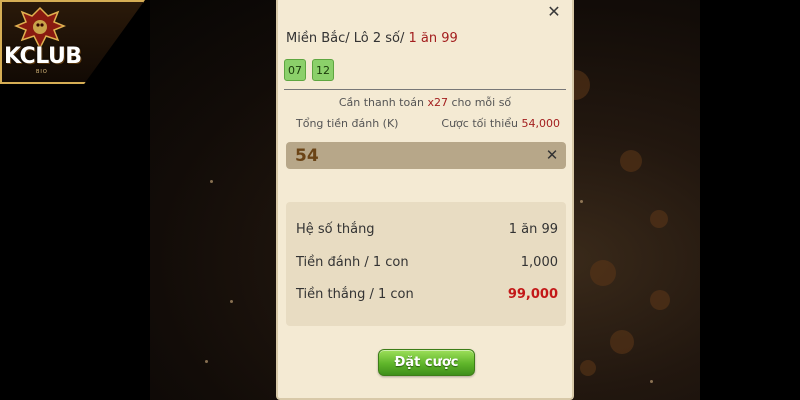  What do you see at coordinates (323, 70) in the screenshot?
I see `number-chip: 12` at bounding box center [323, 70].